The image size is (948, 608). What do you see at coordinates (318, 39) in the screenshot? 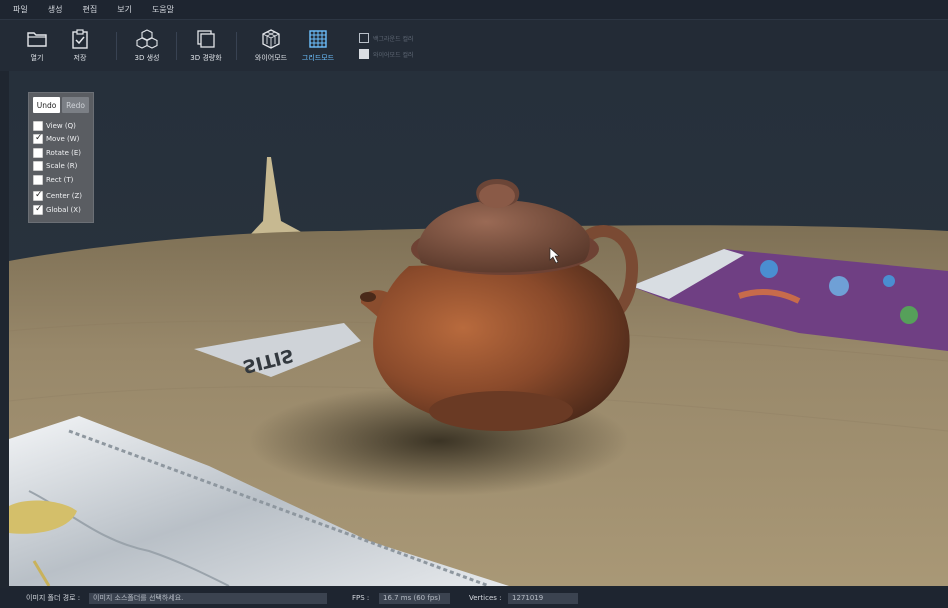
I see `grid-icon` at bounding box center [318, 39].